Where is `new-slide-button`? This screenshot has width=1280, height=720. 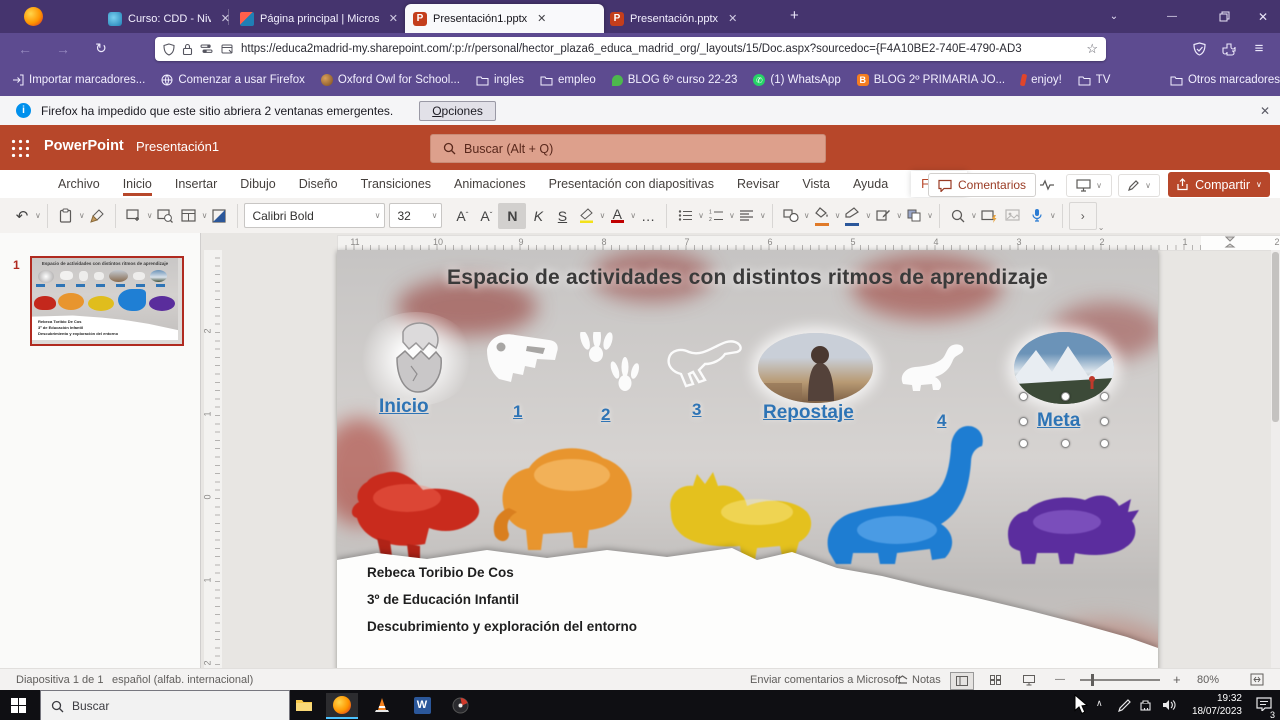 new-slide-button is located at coordinates (134, 216).